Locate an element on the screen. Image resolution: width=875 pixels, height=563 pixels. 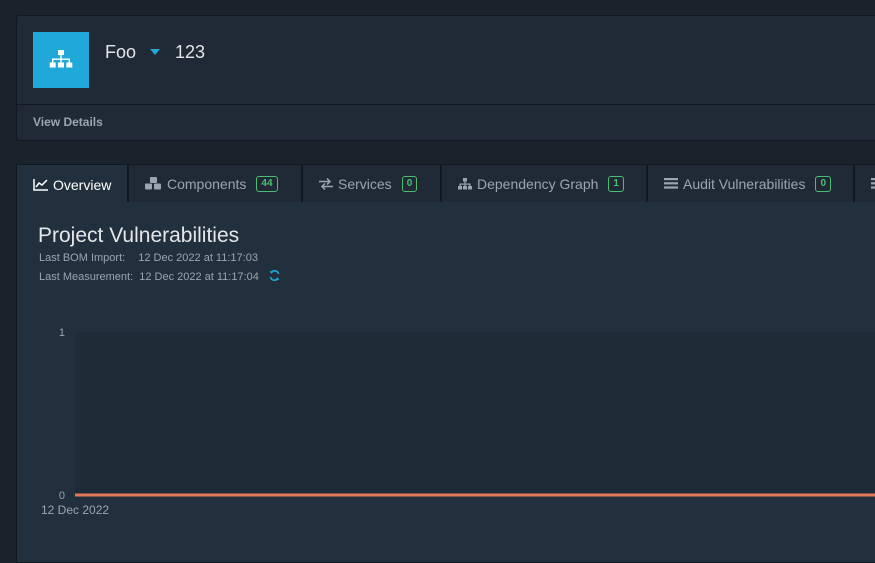
tab-label: Audit Vulnerabilities is located at coordinates (744, 183).